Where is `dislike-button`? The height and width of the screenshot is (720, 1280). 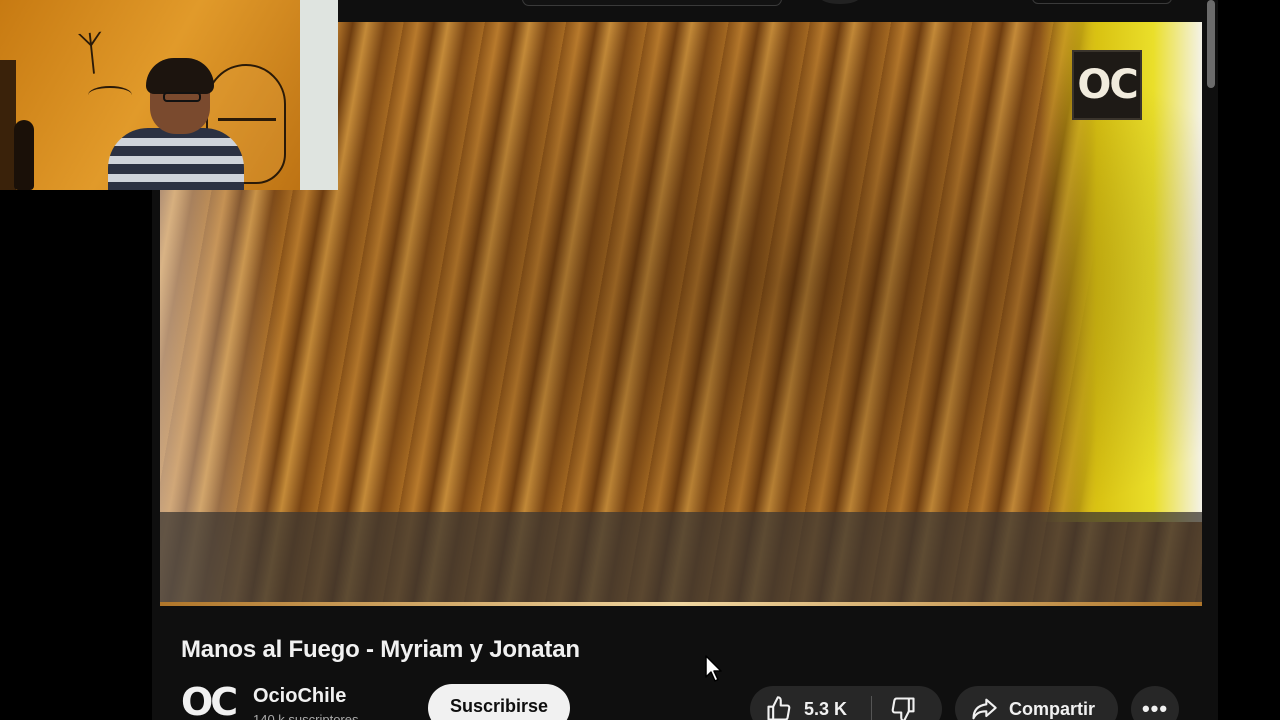
dislike-button is located at coordinates (908, 703).